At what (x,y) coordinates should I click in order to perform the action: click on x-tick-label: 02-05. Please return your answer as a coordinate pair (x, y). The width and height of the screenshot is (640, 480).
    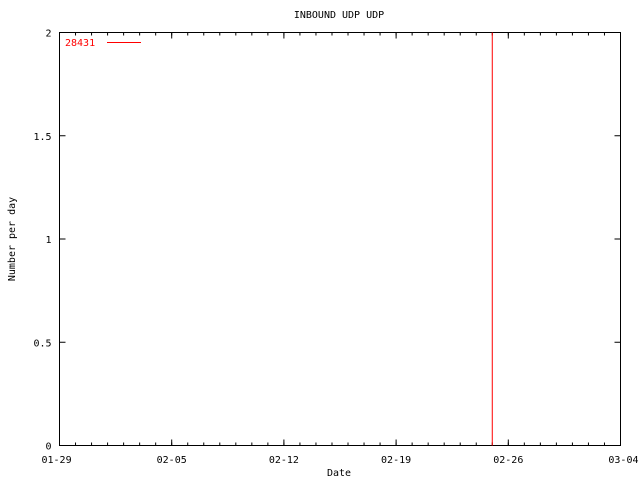
    Looking at the image, I should click on (172, 460).